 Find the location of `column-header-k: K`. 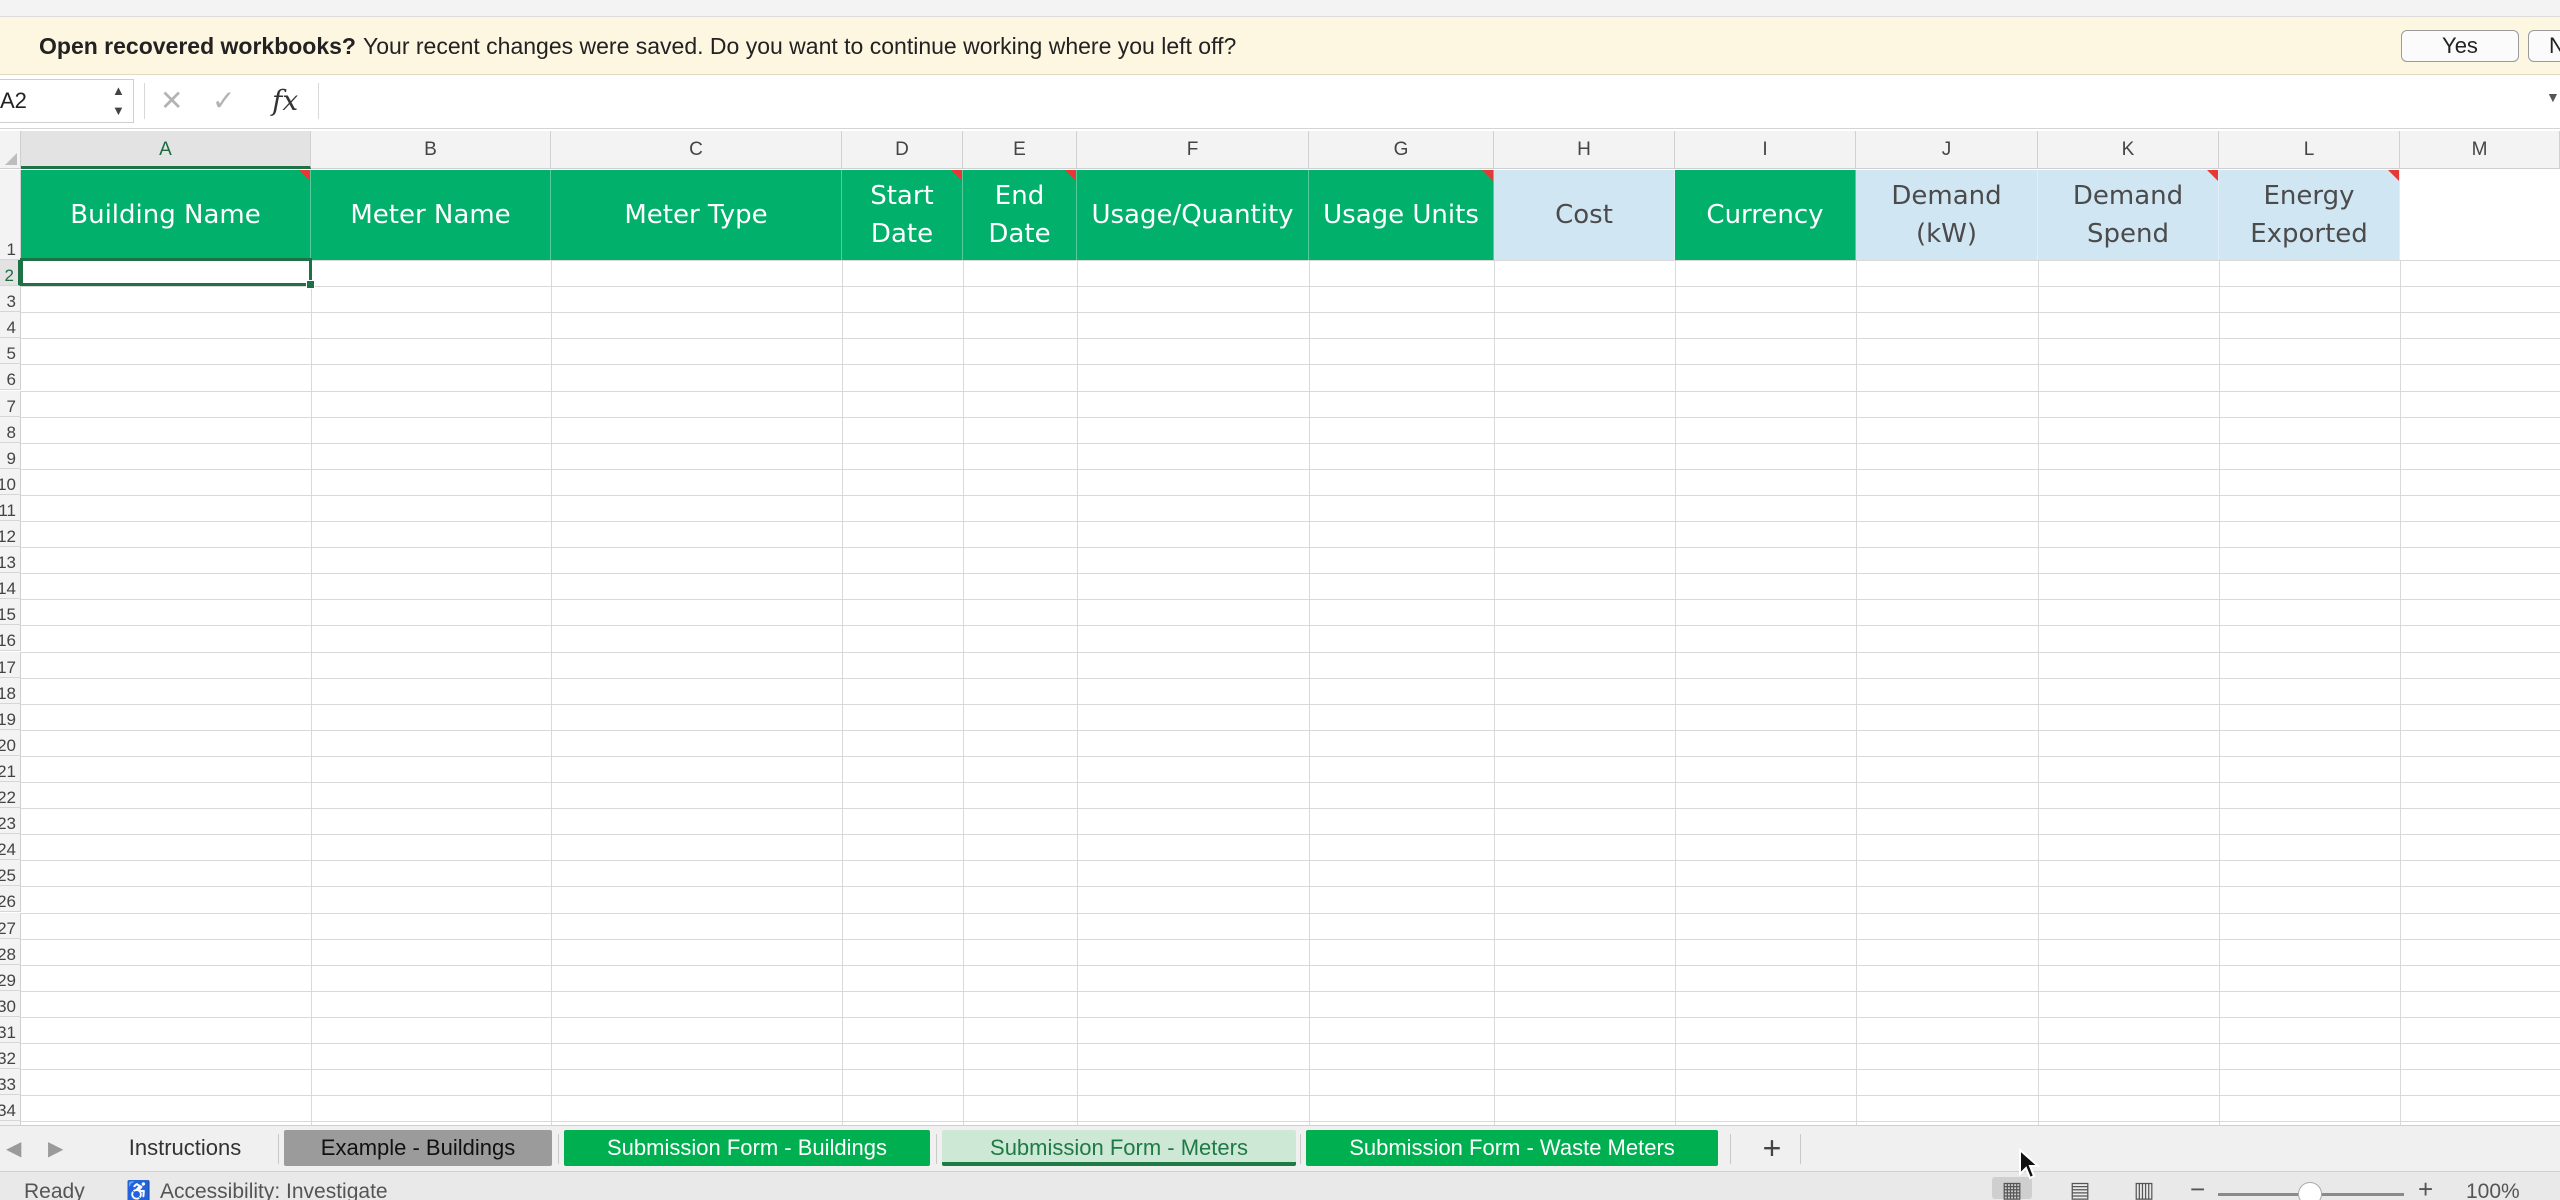

column-header-k: K is located at coordinates (2128, 150).